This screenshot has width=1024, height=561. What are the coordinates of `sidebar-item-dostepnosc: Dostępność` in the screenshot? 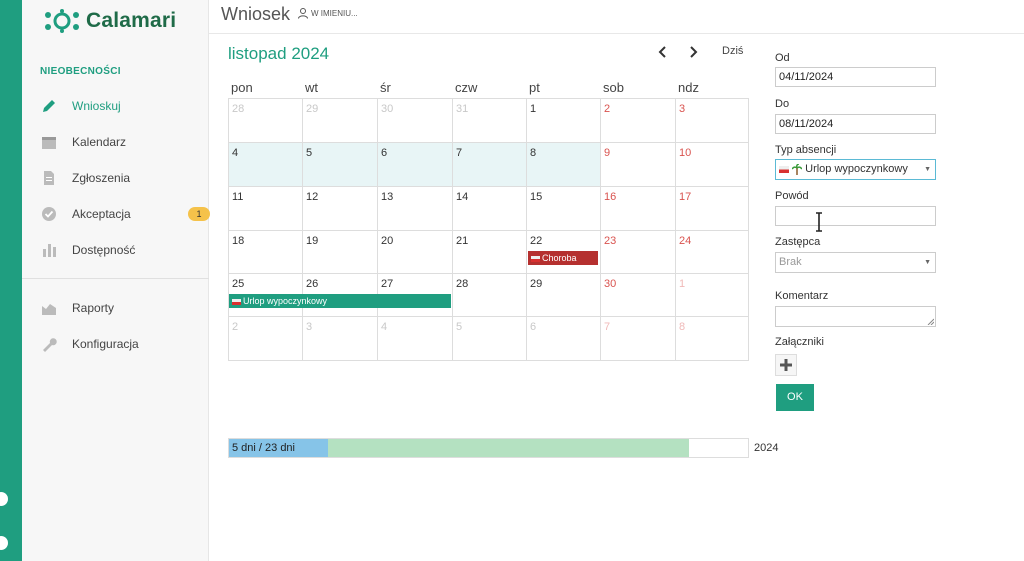 It's located at (120, 250).